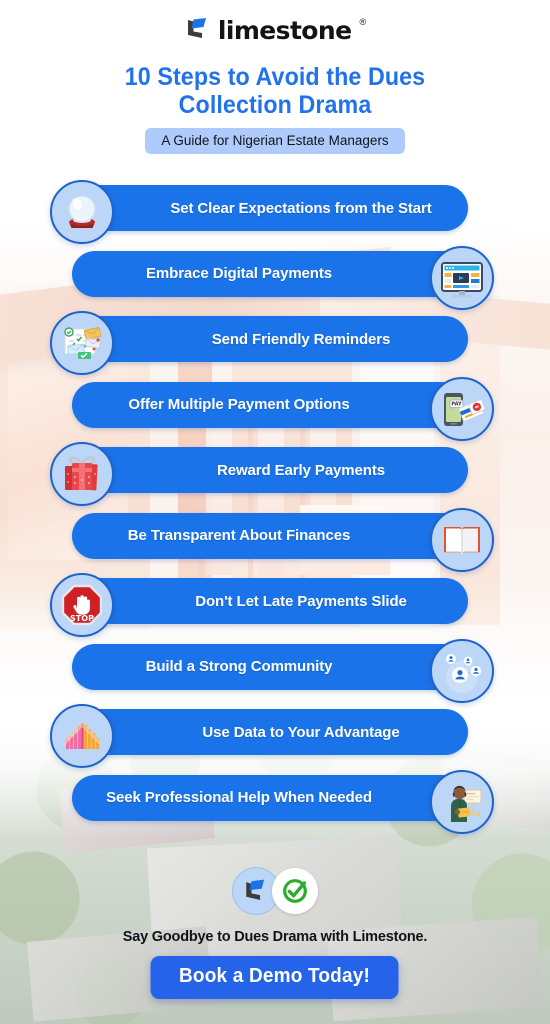 The image size is (550, 1024). Describe the element at coordinates (275, 141) in the screenshot. I see `page-subtitle-badge: A Guide for Nigerian Estate Managers` at that location.